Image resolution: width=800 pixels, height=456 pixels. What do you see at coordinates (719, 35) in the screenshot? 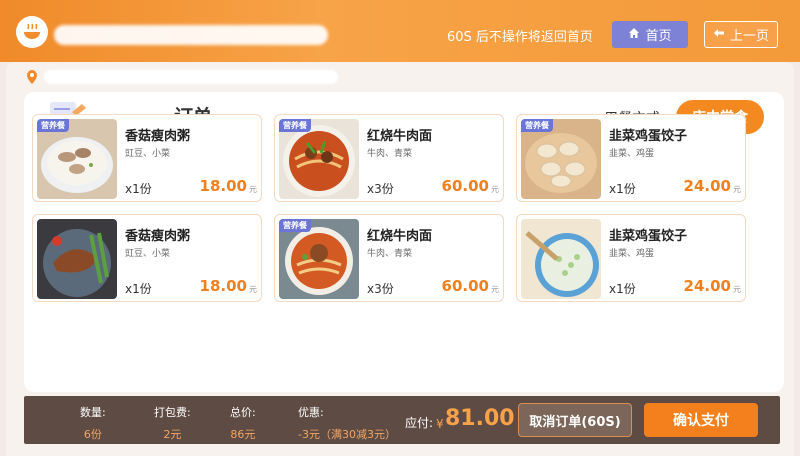
I see `back-arrow-icon` at bounding box center [719, 35].